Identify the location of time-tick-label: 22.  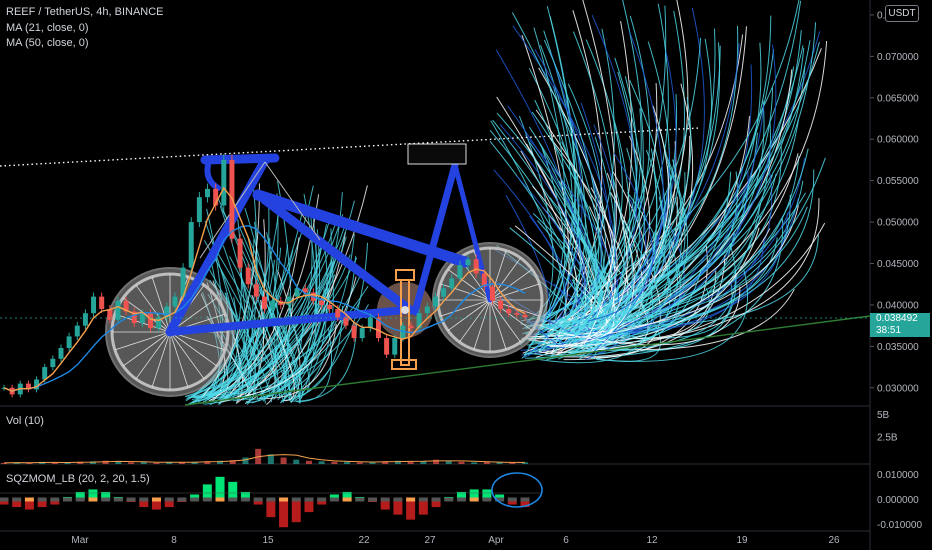
(364, 540).